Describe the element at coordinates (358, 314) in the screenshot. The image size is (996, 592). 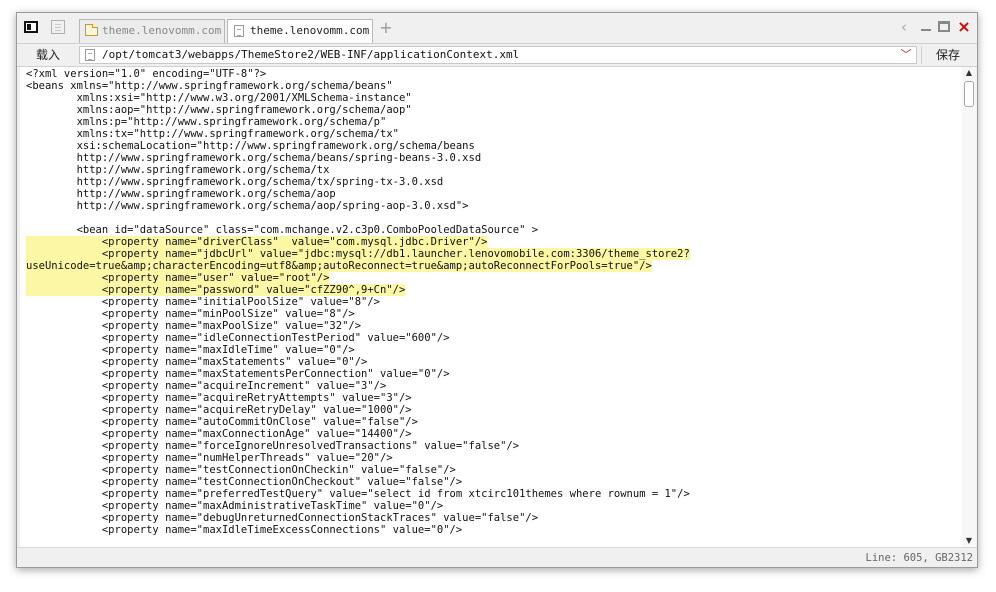
I see `code-line: <property name="minPoolSize" value="8"/>` at that location.